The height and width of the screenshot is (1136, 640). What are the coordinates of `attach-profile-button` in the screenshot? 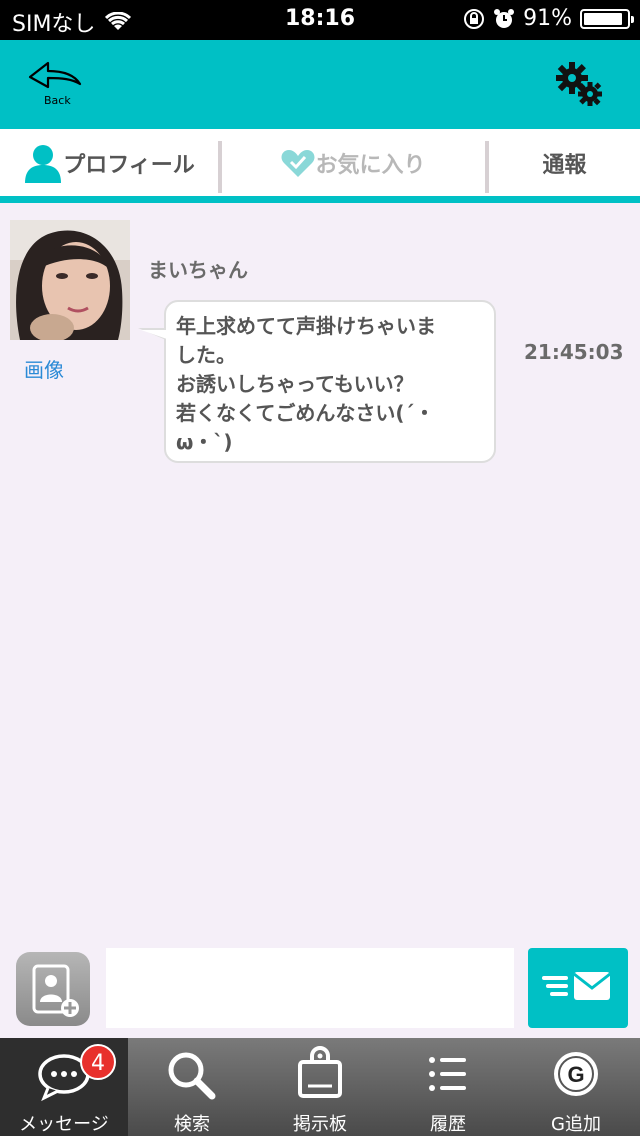 It's located at (53, 989).